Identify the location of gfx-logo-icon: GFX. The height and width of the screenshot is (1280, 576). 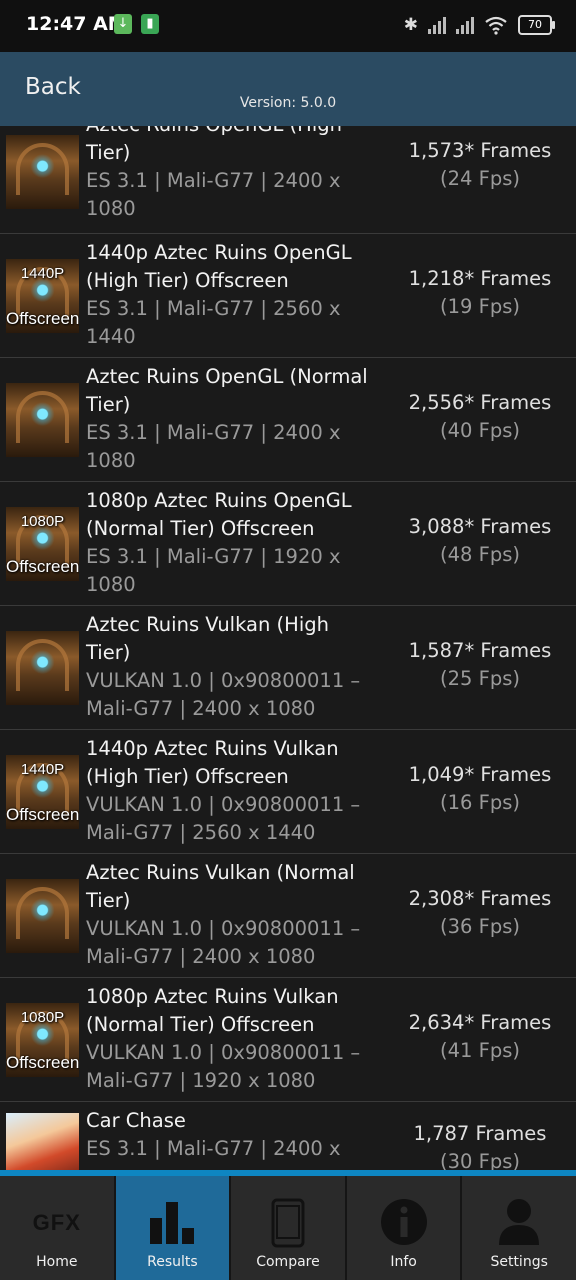
(56, 1222).